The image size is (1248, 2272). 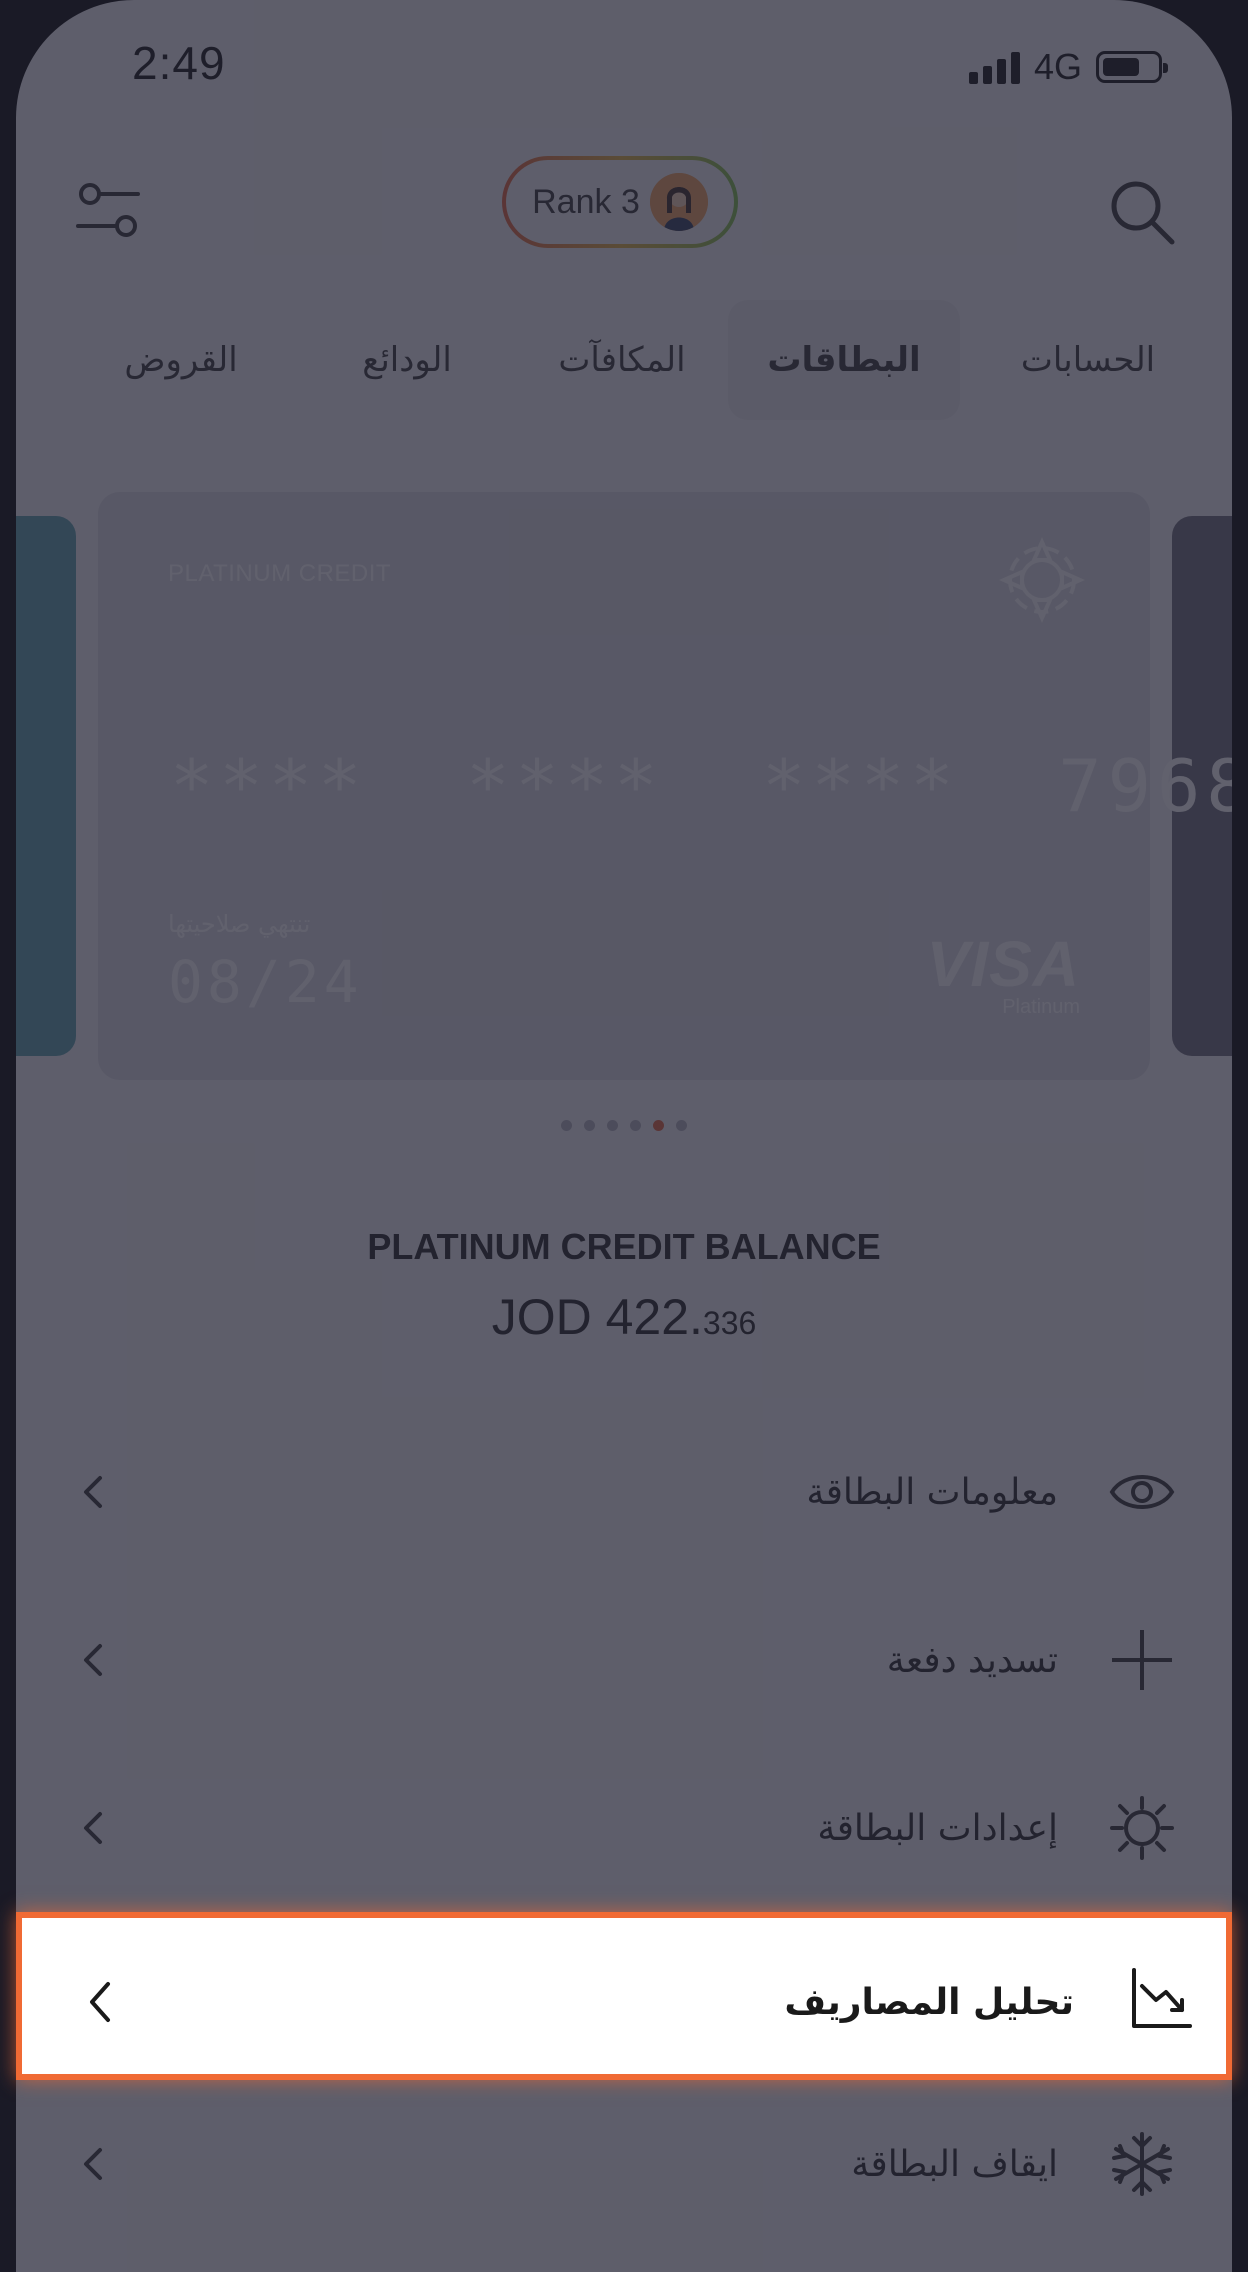 I want to click on menu-item-spending-analysis: تحليل المصاريف, so click(x=624, y=1996).